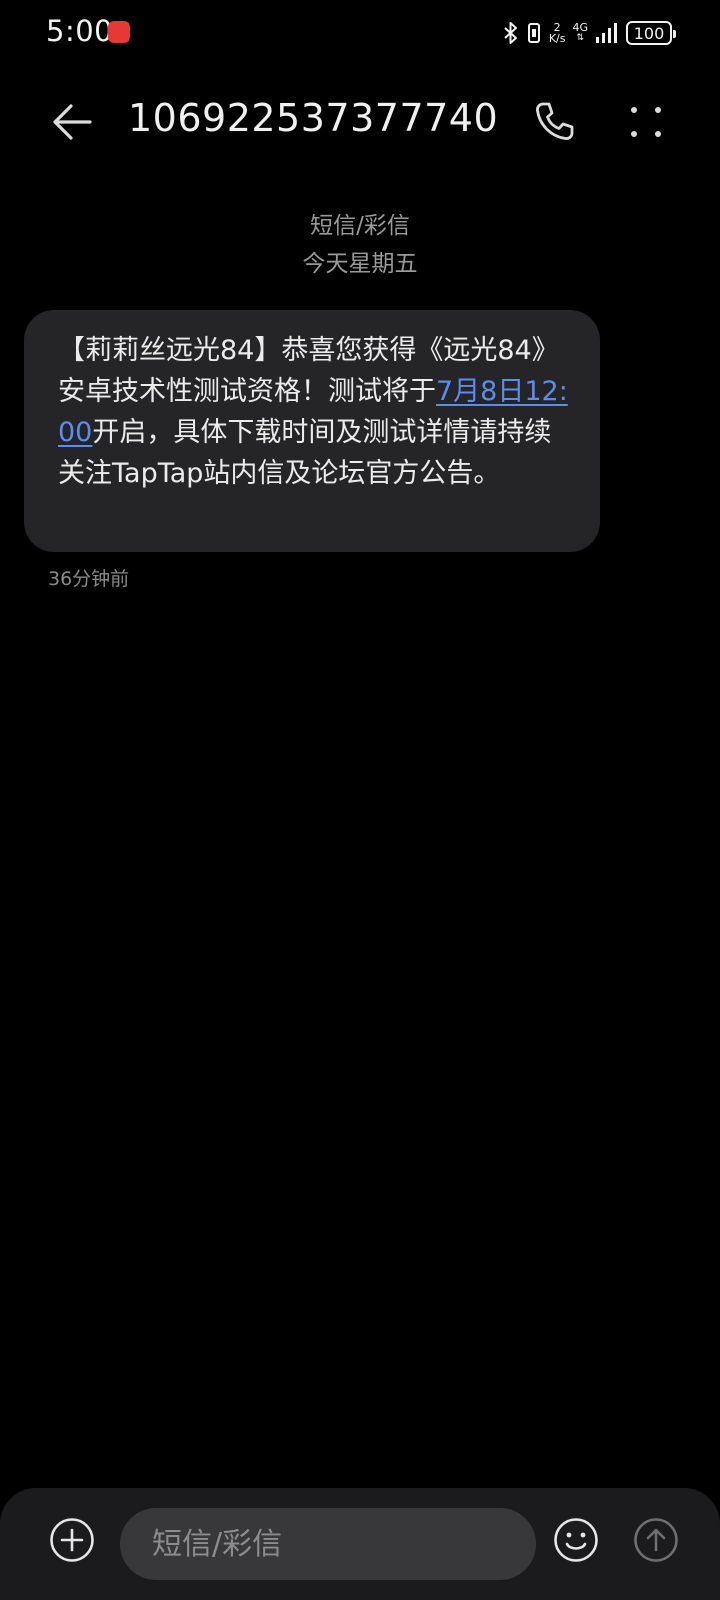 Image resolution: width=720 pixels, height=1600 pixels. Describe the element at coordinates (119, 32) in the screenshot. I see `app-notification-icon` at that location.